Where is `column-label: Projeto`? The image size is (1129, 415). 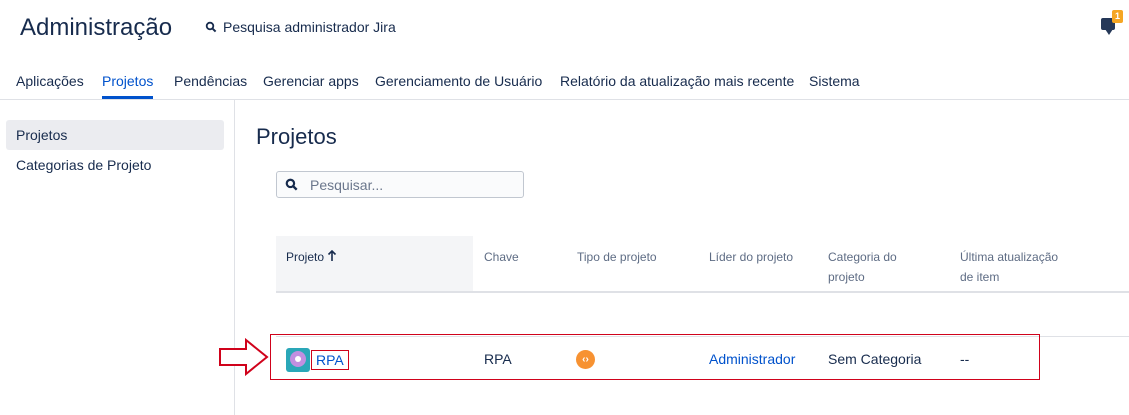 column-label: Projeto is located at coordinates (305, 257).